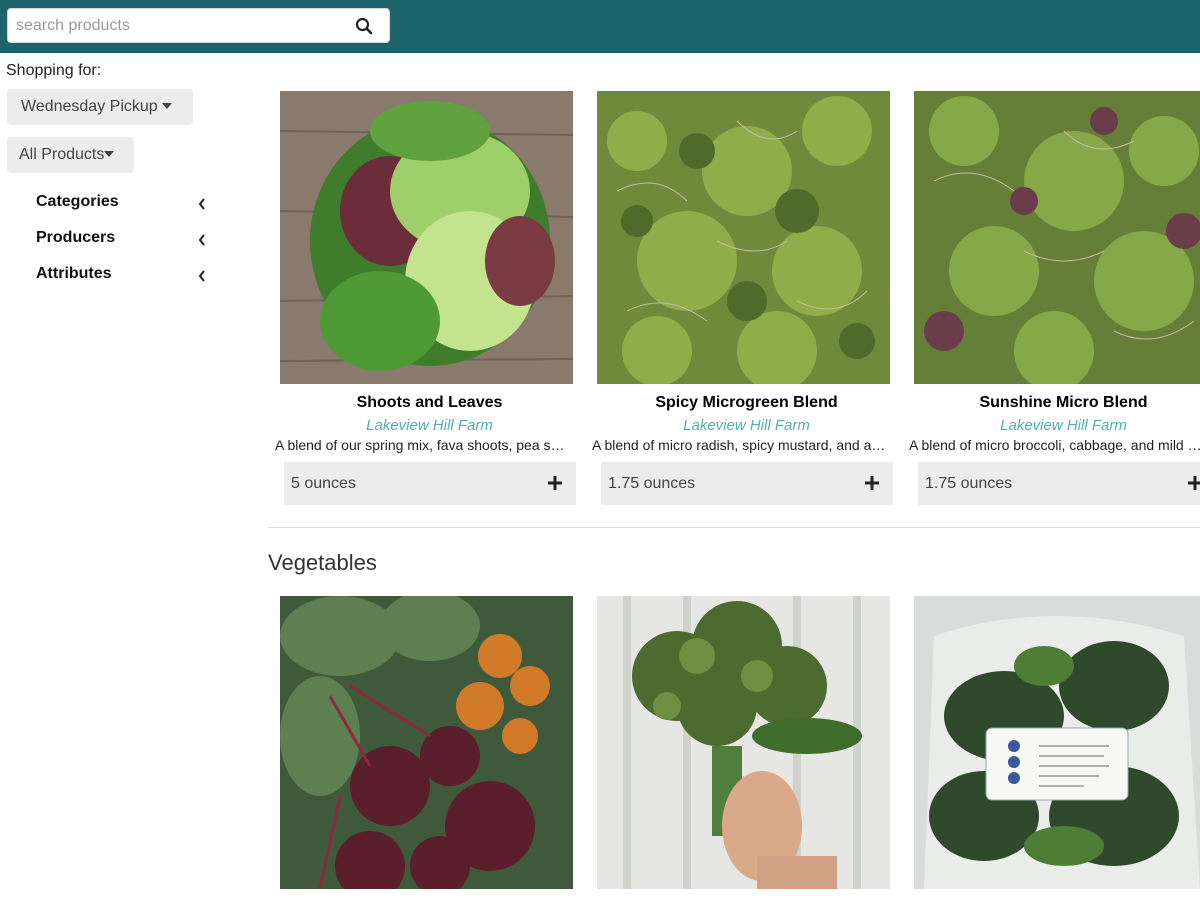  Describe the element at coordinates (430, 483) in the screenshot. I see `add-to-cart-button: 5 ounces` at that location.